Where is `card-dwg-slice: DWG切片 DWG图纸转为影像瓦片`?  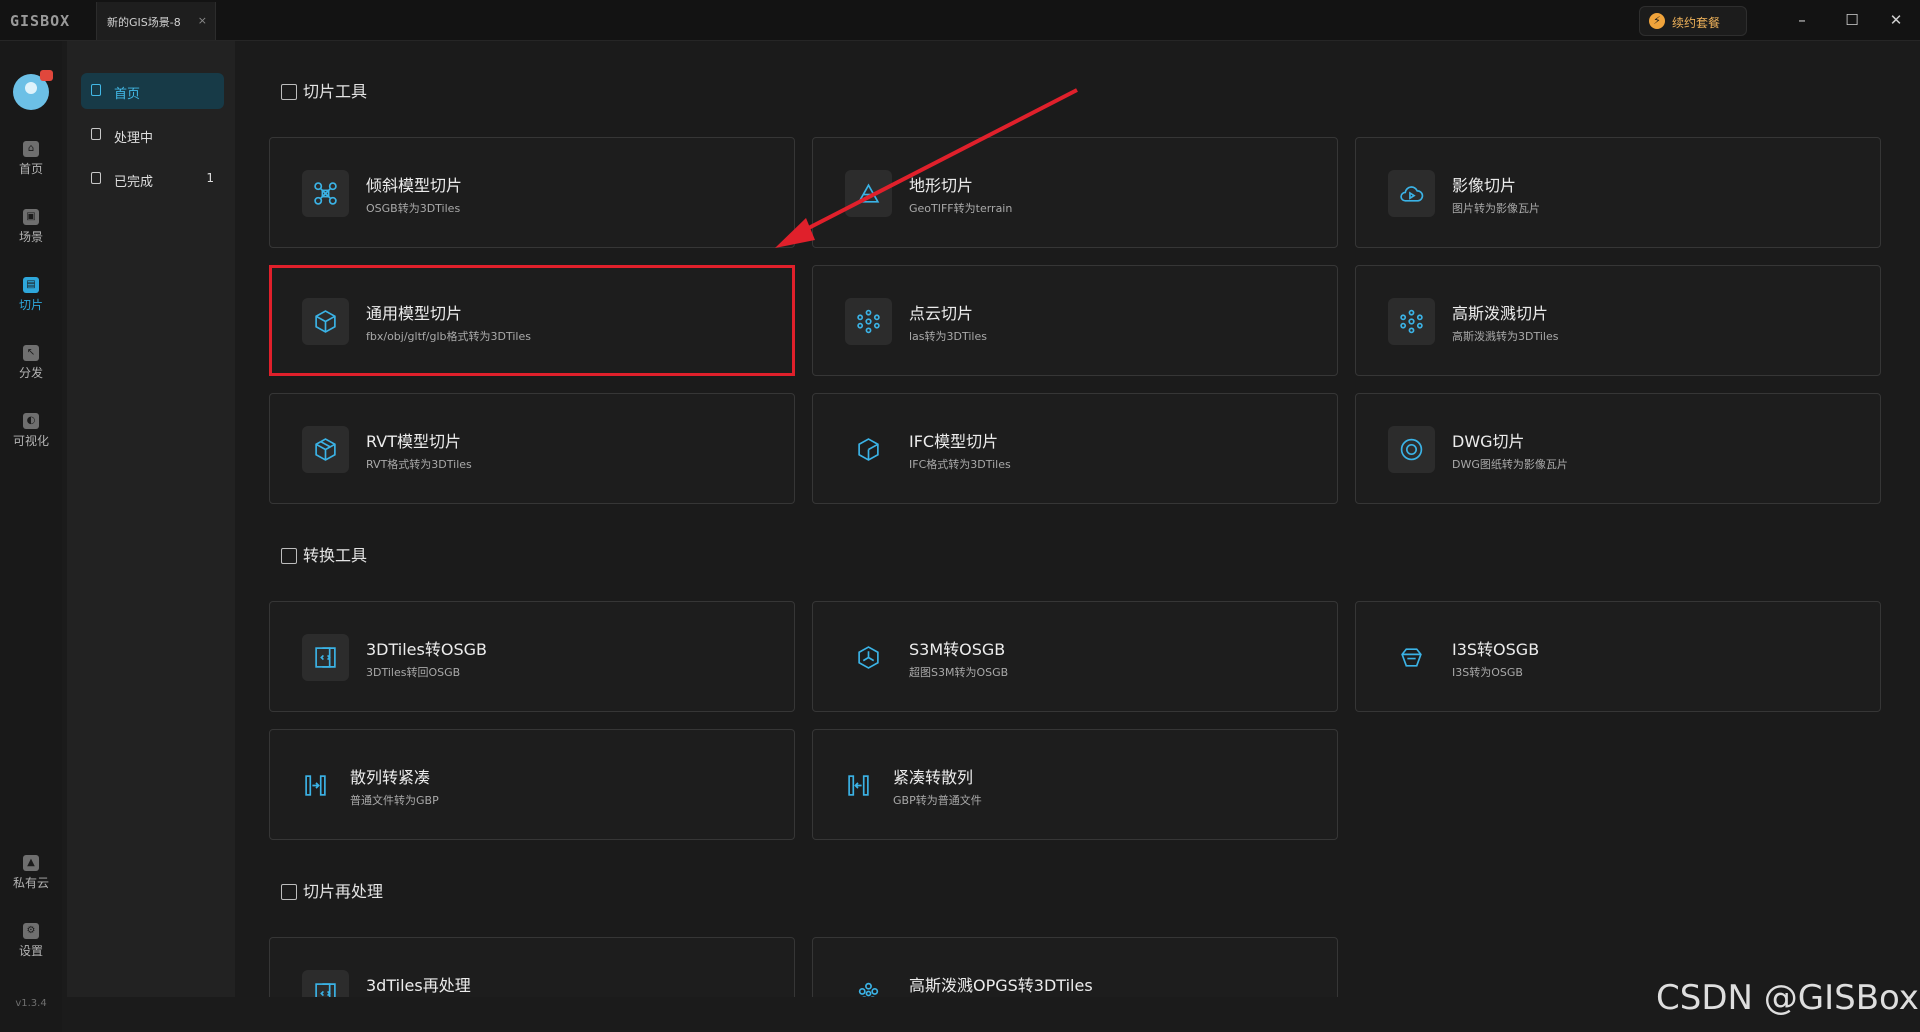
card-dwg-slice: DWG切片 DWG图纸转为影像瓦片 is located at coordinates (1618, 448).